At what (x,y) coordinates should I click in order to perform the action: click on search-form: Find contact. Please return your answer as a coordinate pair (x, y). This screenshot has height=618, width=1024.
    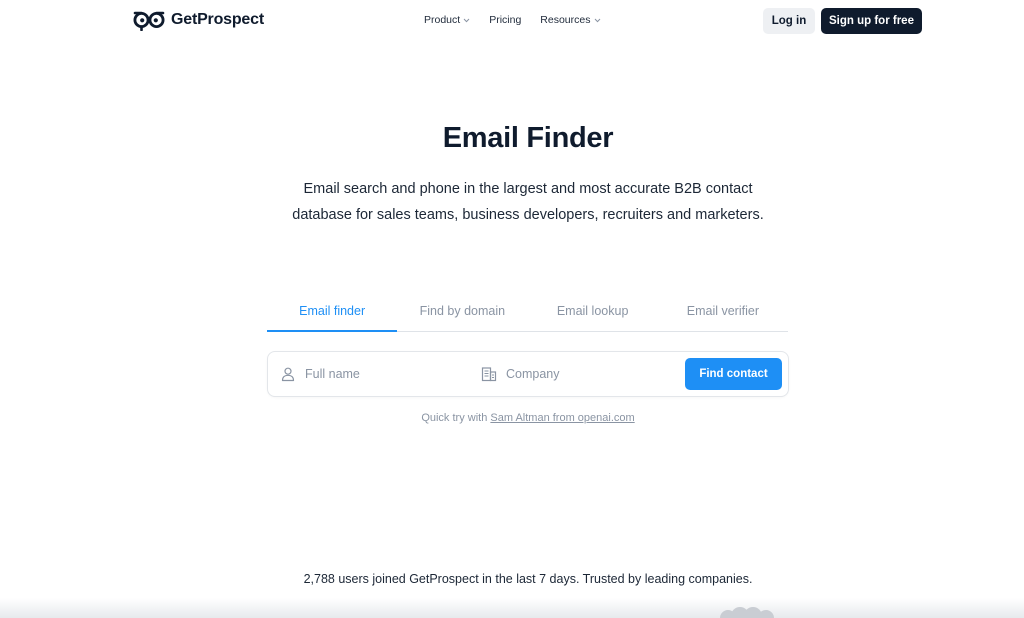
    Looking at the image, I should click on (528, 374).